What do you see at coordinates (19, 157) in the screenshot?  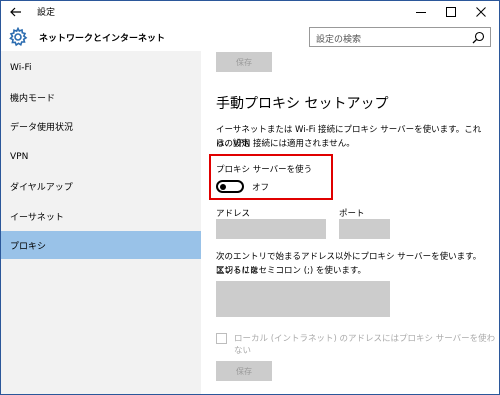 I see `sidebar-item-label: VPN` at bounding box center [19, 157].